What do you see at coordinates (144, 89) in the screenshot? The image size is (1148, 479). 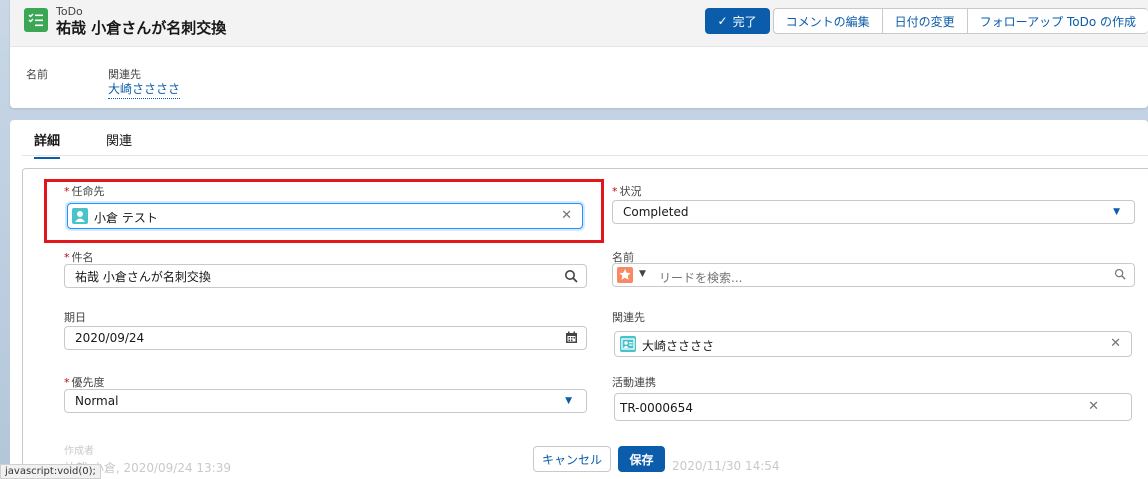 I see `highlight-related-link: 大崎ささささ` at bounding box center [144, 89].